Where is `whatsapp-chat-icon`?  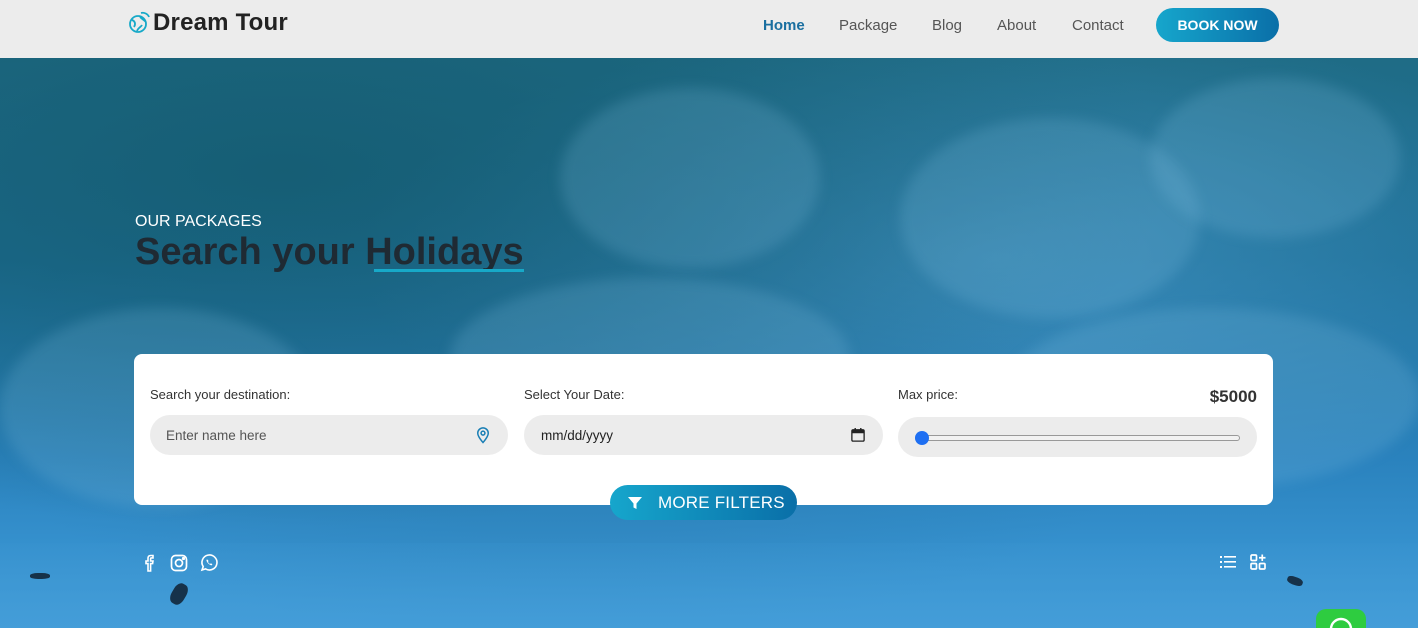
whatsapp-chat-icon is located at coordinates (1341, 622).